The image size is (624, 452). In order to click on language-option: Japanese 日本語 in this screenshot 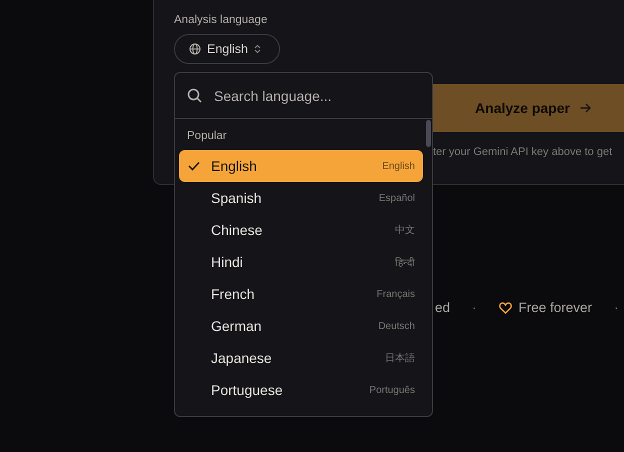, I will do `click(301, 358)`.